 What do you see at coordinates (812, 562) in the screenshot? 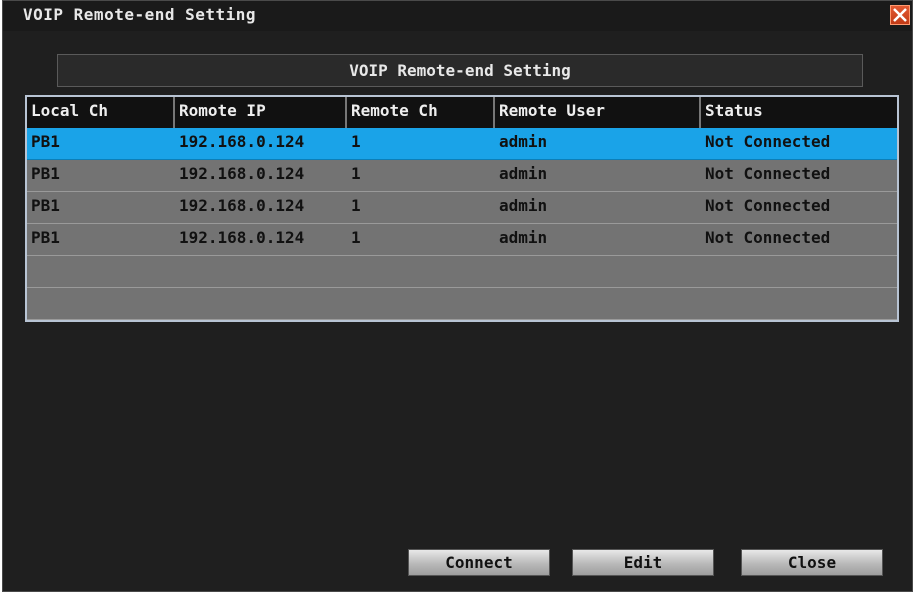
I see `close-button: Close` at bounding box center [812, 562].